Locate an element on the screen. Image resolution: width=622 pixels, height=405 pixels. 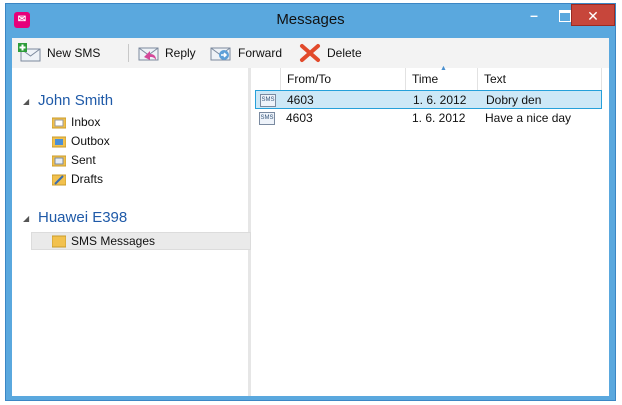
folder-outbox: Outbox is located at coordinates (81, 141).